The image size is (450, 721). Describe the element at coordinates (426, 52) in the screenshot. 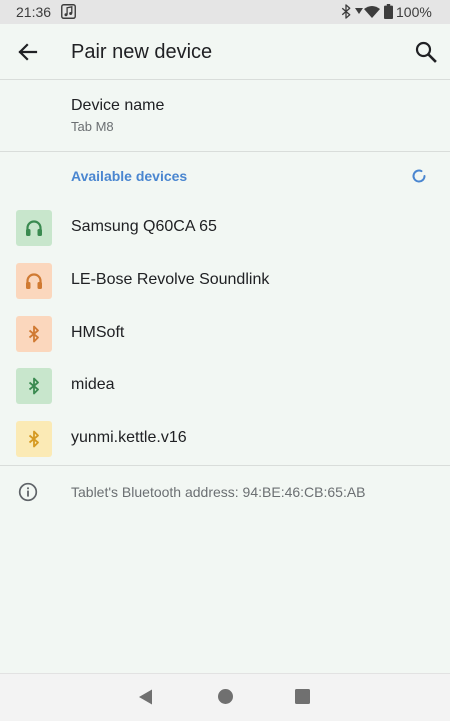

I see `search-icon` at that location.